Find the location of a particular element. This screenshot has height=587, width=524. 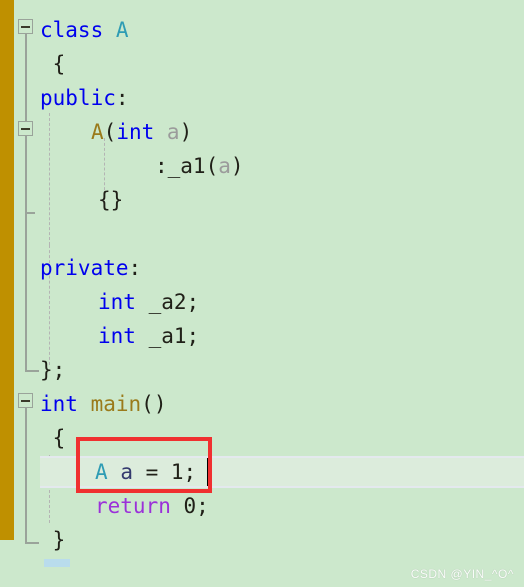

text-caret is located at coordinates (208, 472).